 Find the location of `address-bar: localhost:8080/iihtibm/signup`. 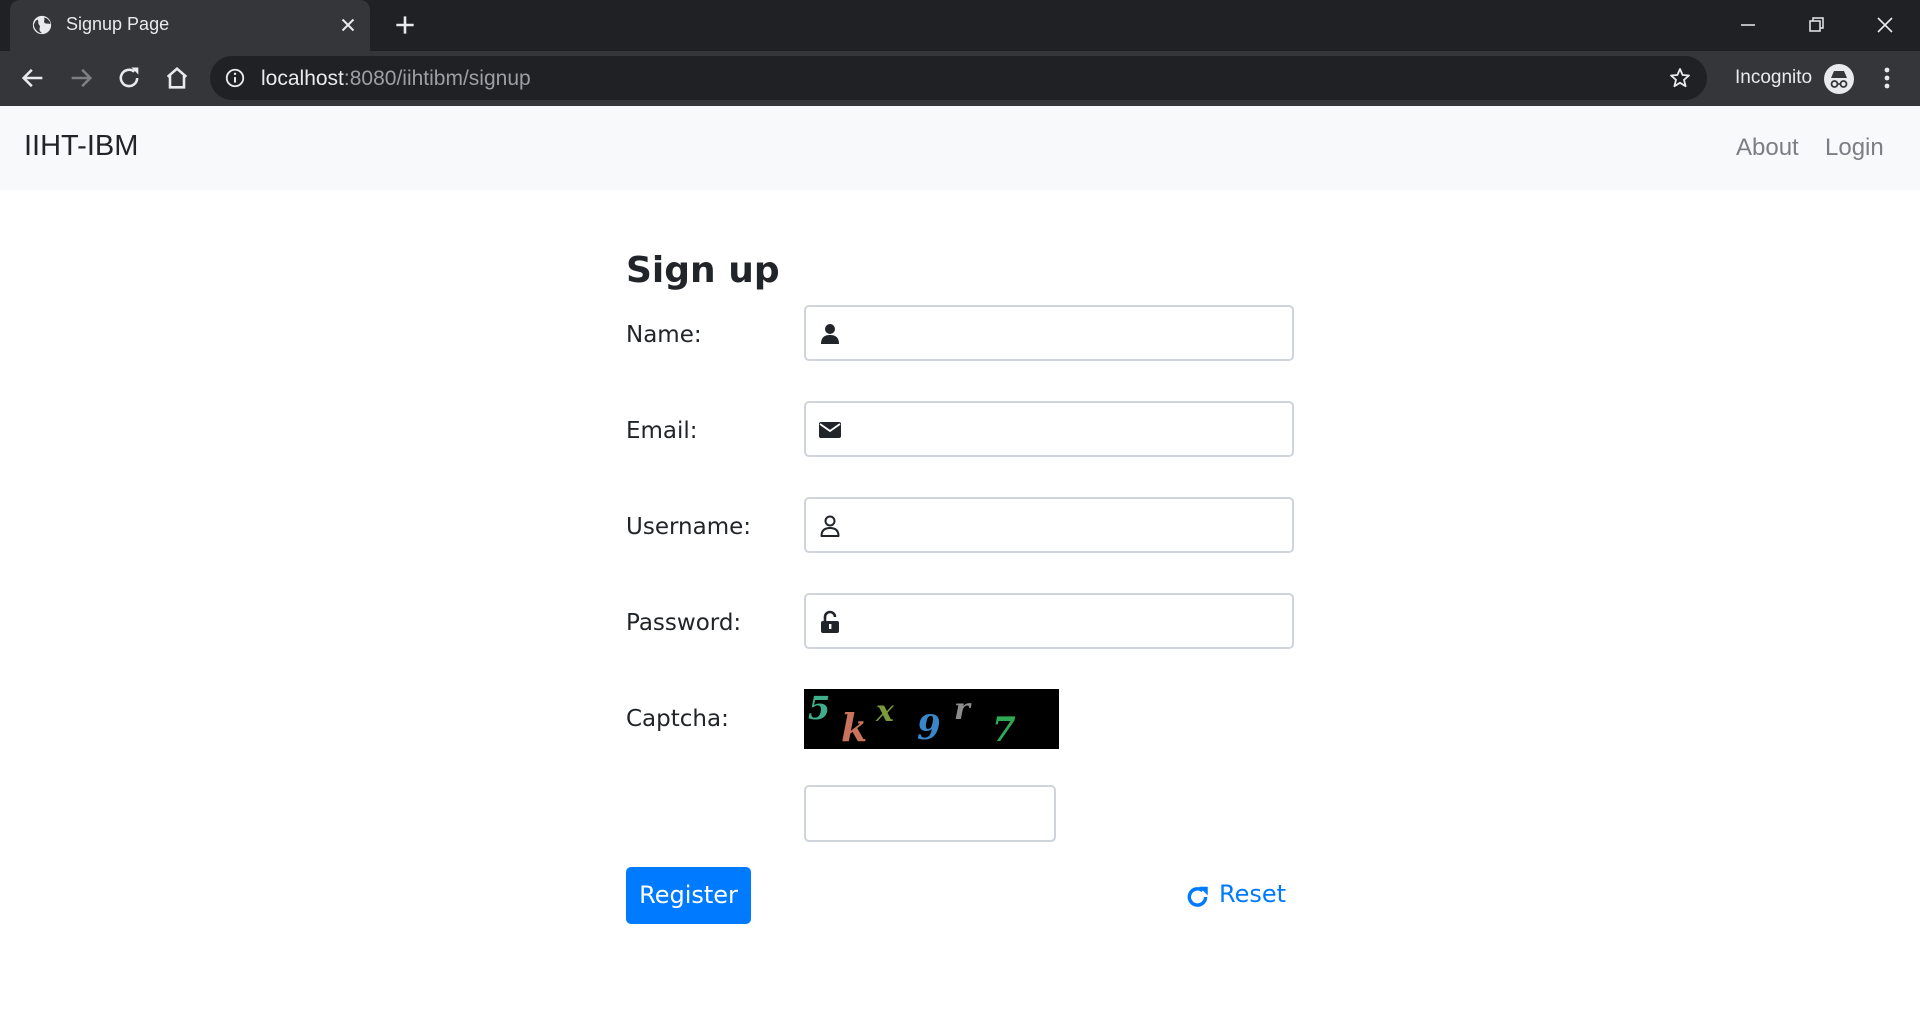

address-bar: localhost:8080/iihtibm/signup is located at coordinates (958, 78).